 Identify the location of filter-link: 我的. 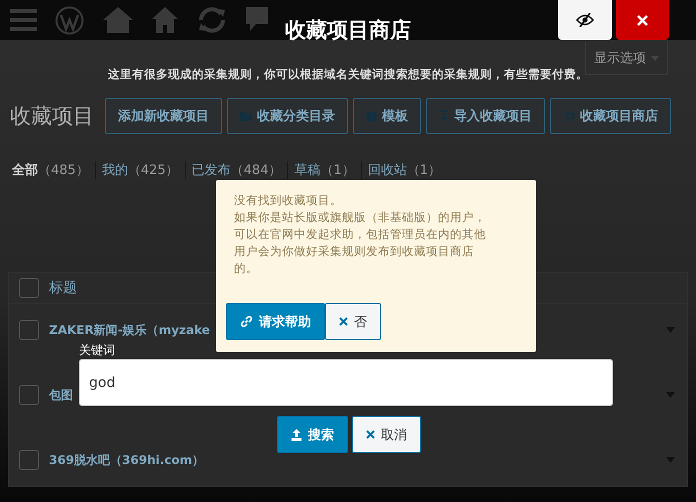
(115, 170).